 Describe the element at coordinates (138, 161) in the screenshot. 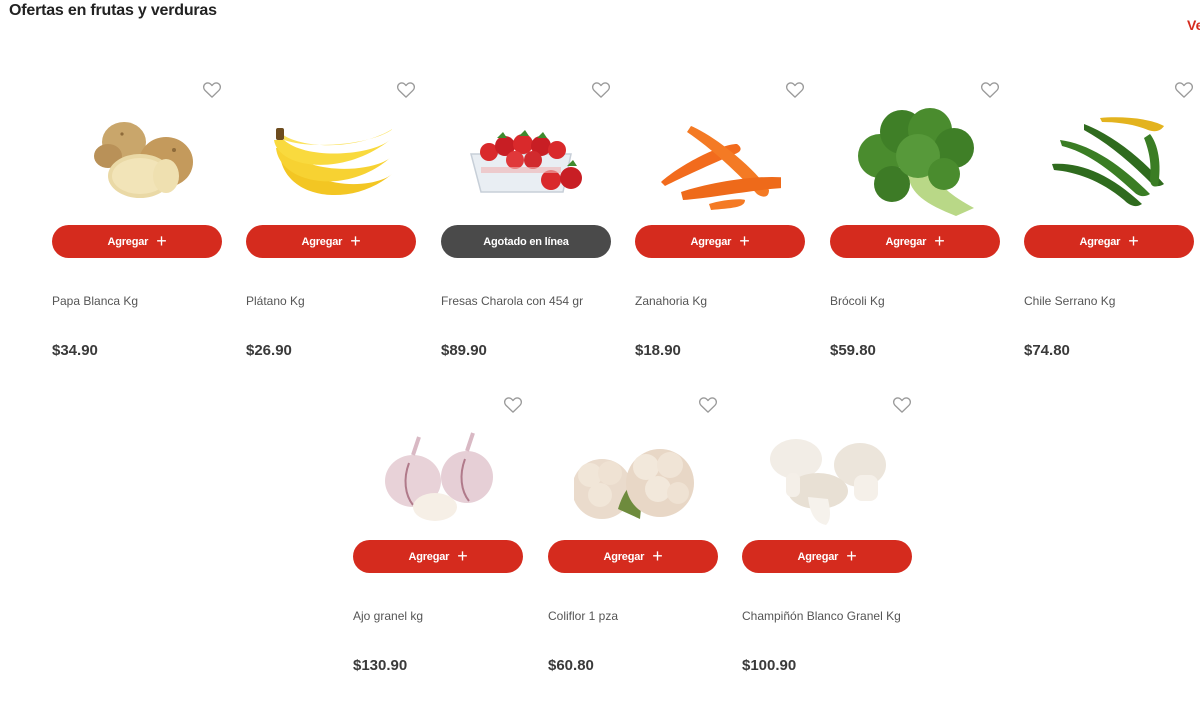

I see `product-image-potato` at that location.